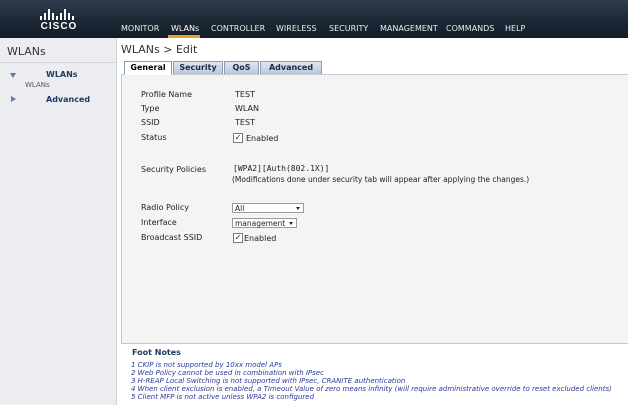 The width and height of the screenshot is (628, 405). What do you see at coordinates (296, 28) in the screenshot?
I see `nav-wireless: WIRELESS` at bounding box center [296, 28].